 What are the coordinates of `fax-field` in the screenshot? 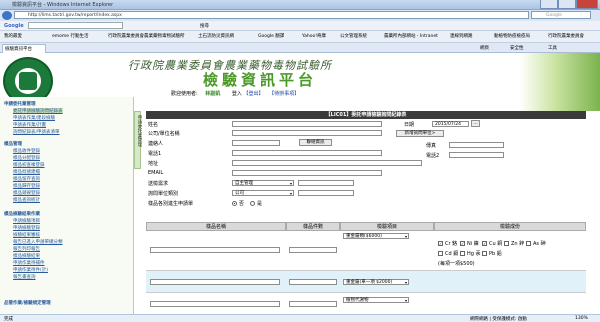 It's located at (476, 145).